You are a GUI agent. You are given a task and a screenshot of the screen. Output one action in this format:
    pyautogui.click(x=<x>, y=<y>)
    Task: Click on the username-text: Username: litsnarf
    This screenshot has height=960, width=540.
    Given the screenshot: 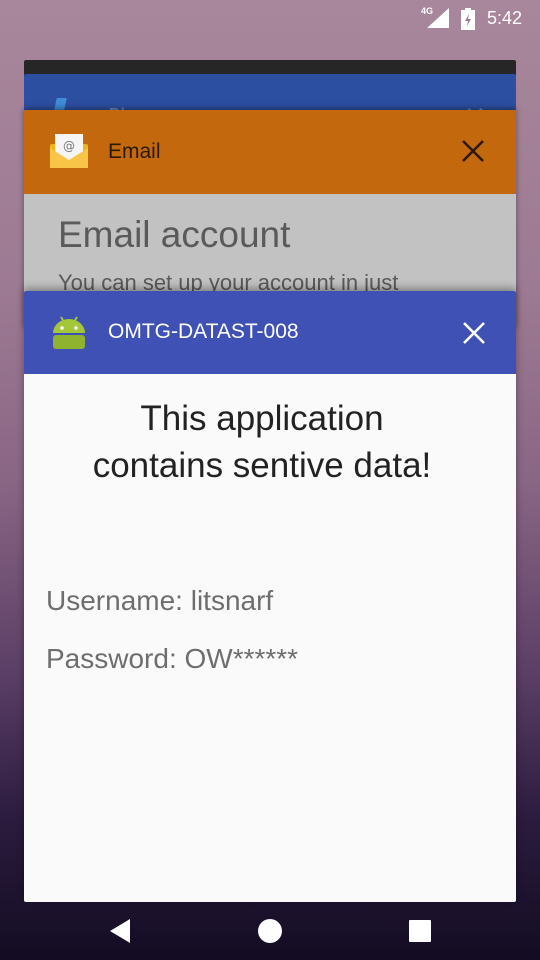 What is the action you would take?
    pyautogui.click(x=160, y=600)
    